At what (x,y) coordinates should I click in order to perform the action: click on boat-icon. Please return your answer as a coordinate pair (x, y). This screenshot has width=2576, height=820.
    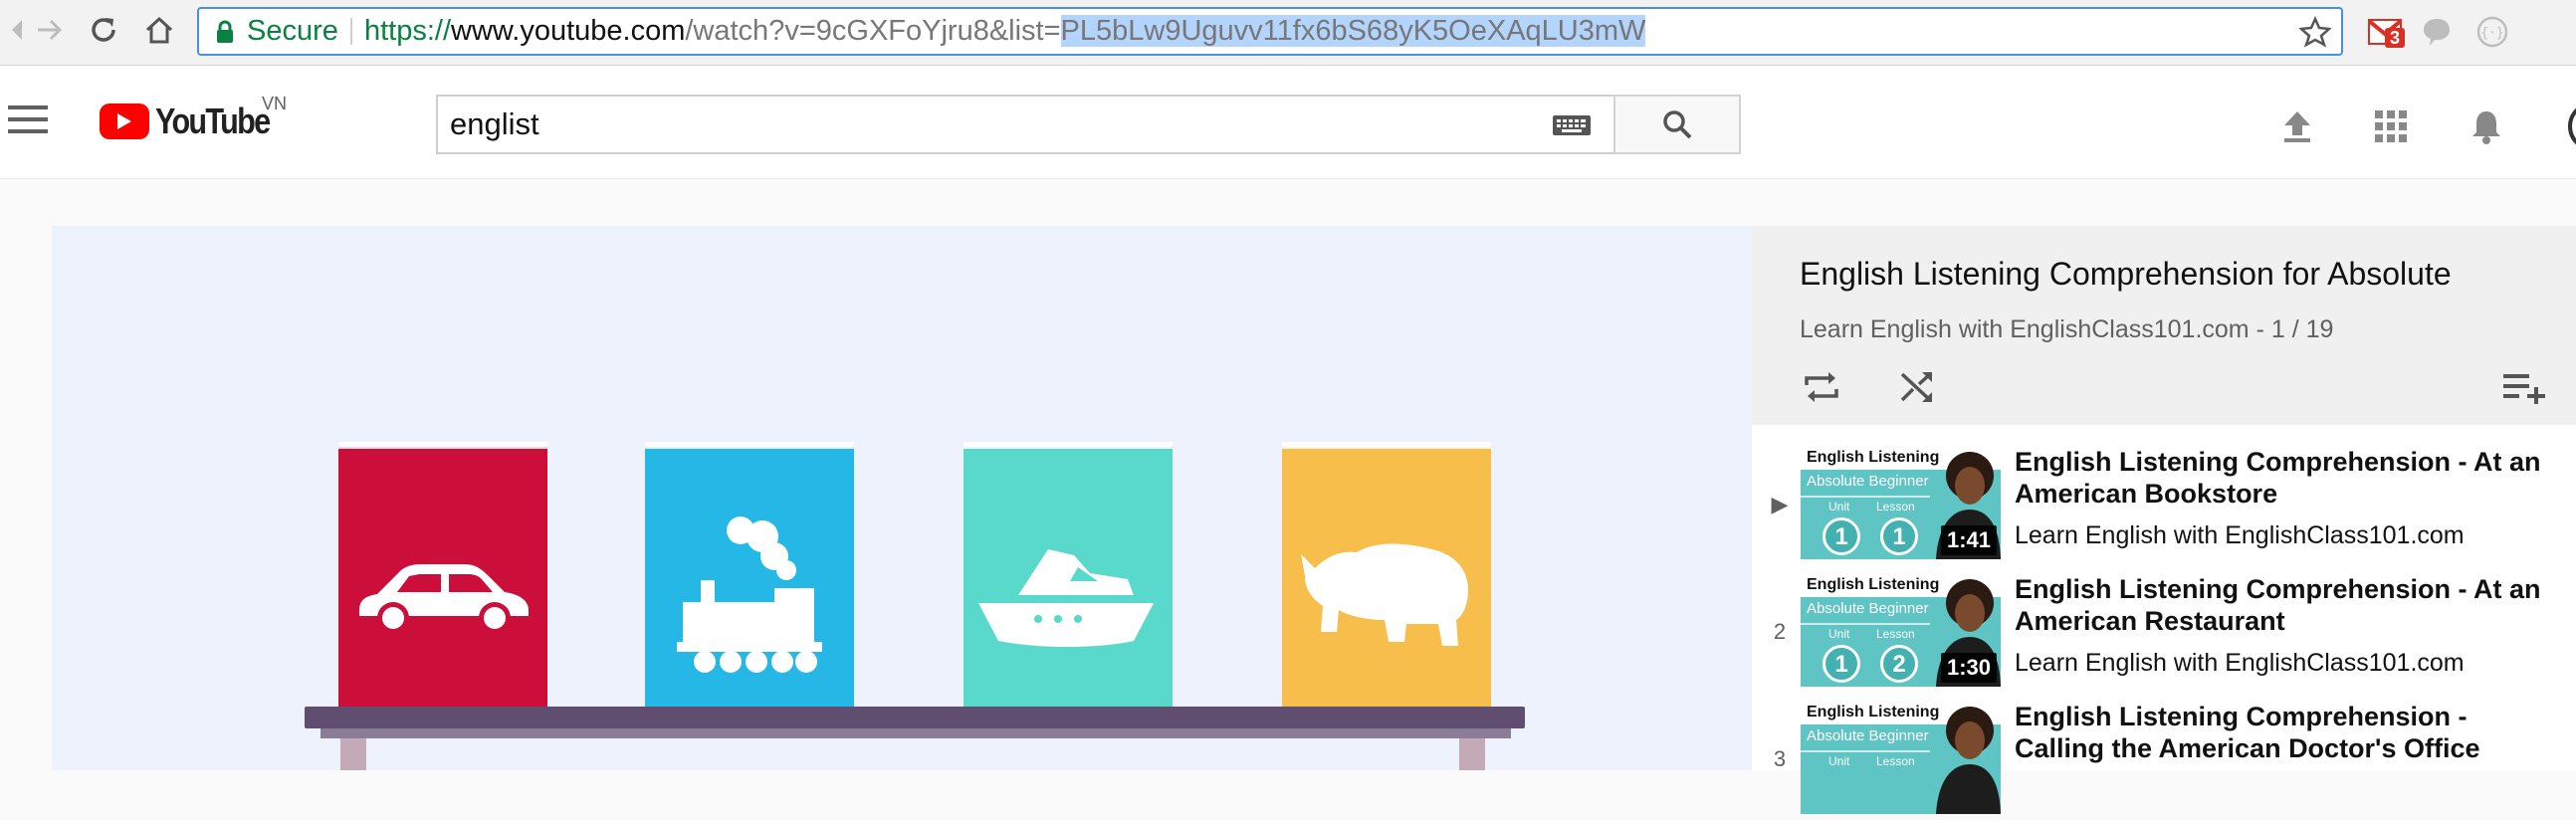
    Looking at the image, I should click on (1068, 596).